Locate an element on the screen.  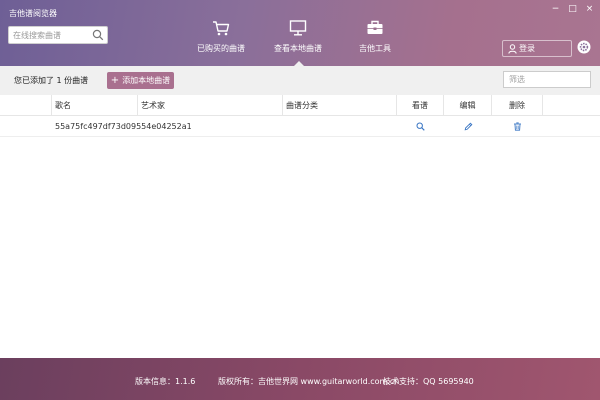
column-header-edit: 编辑 is located at coordinates (468, 105).